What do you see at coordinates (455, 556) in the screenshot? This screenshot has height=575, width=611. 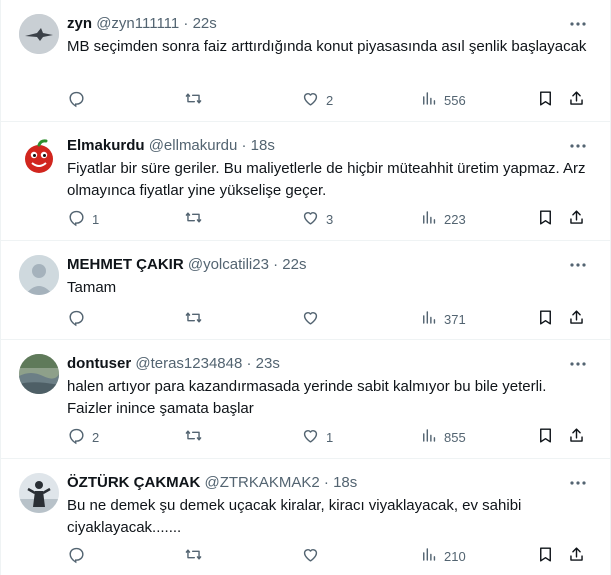 I see `views-count: 210` at bounding box center [455, 556].